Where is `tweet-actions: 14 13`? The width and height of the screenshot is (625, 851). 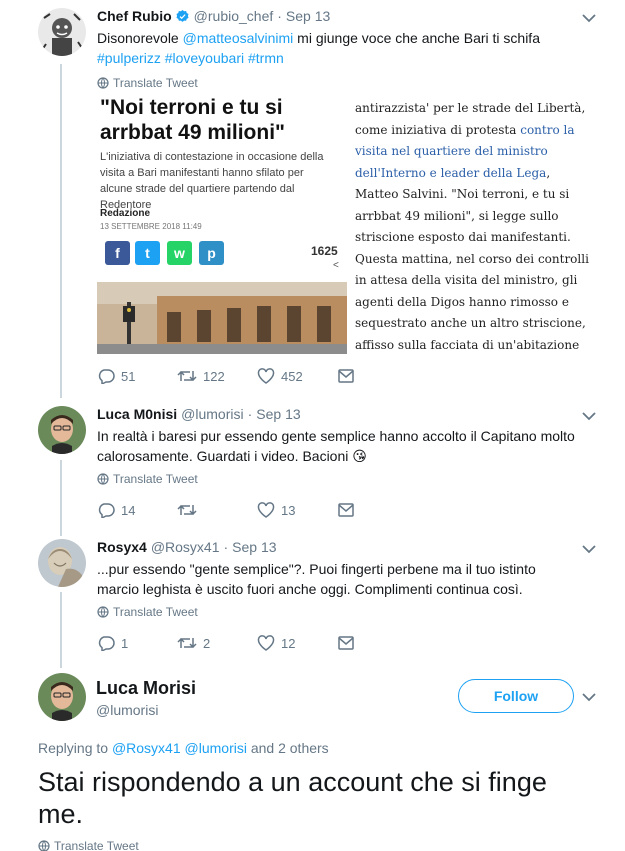 tweet-actions: 14 13 is located at coordinates (257, 510).